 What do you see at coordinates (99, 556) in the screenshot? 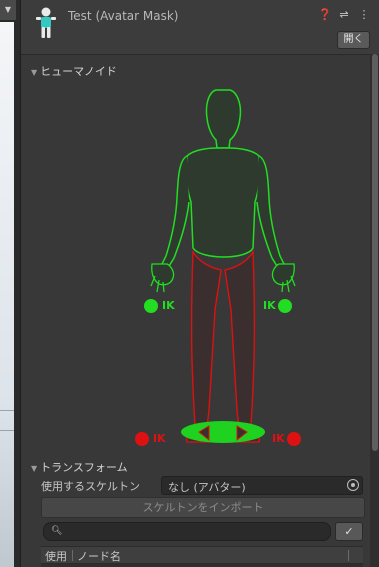
I see `column-node-name: ノード名` at bounding box center [99, 556].